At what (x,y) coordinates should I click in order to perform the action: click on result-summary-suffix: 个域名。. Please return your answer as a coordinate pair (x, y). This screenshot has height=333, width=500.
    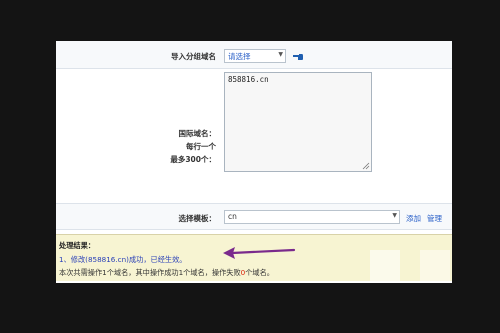
    Looking at the image, I should click on (259, 272).